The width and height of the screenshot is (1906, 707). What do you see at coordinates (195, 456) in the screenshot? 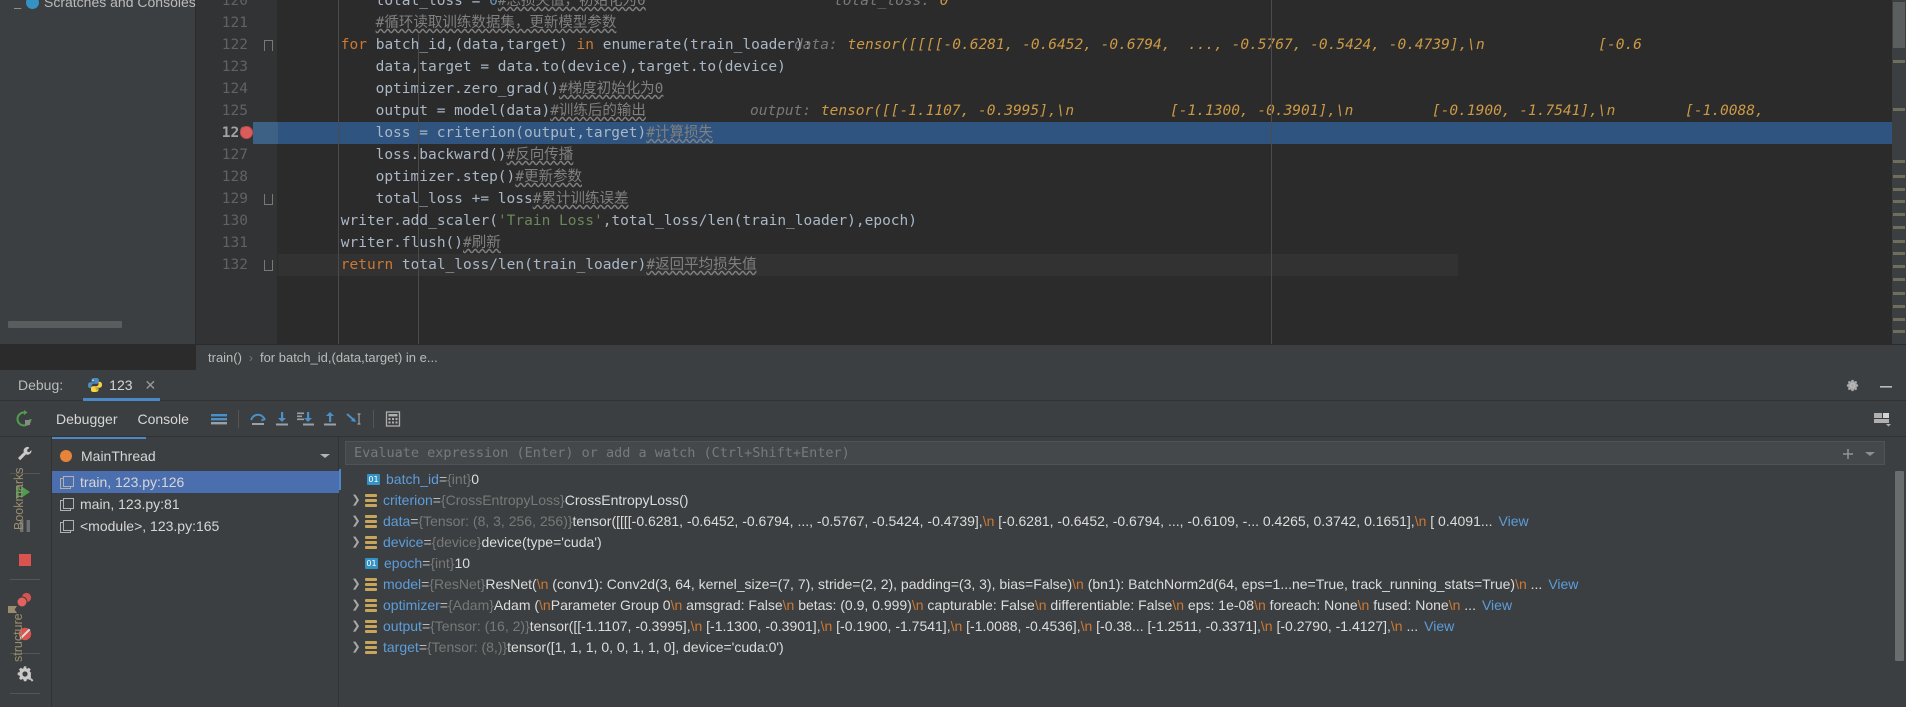
I see `thread-selector: MainThread` at bounding box center [195, 456].